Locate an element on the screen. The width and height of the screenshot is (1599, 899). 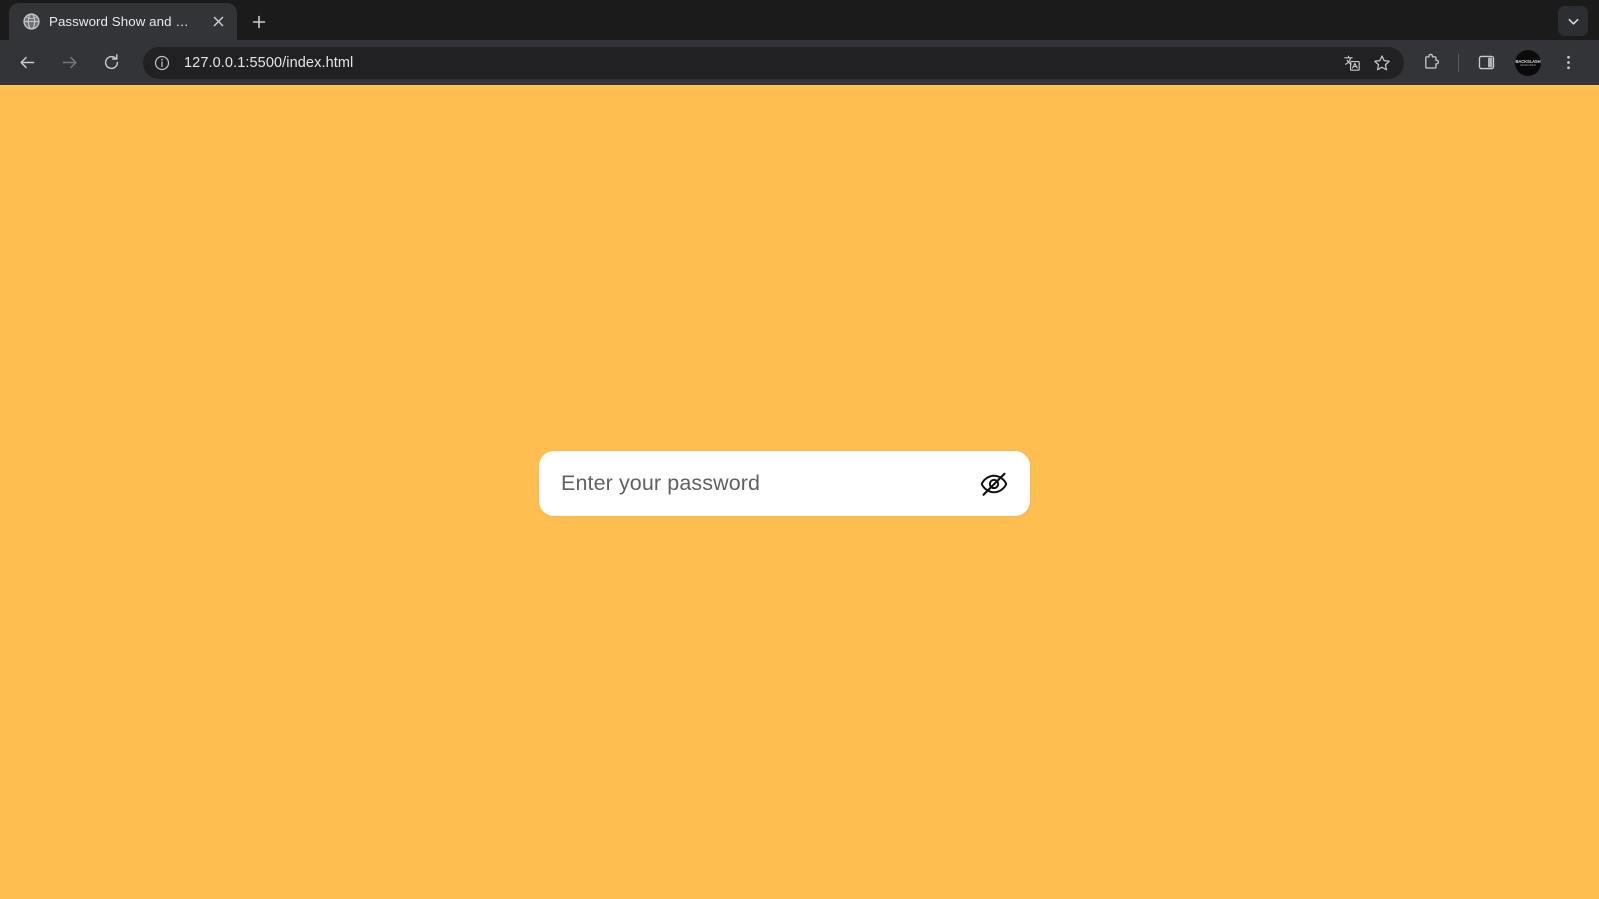
password-field-card is located at coordinates (784, 483).